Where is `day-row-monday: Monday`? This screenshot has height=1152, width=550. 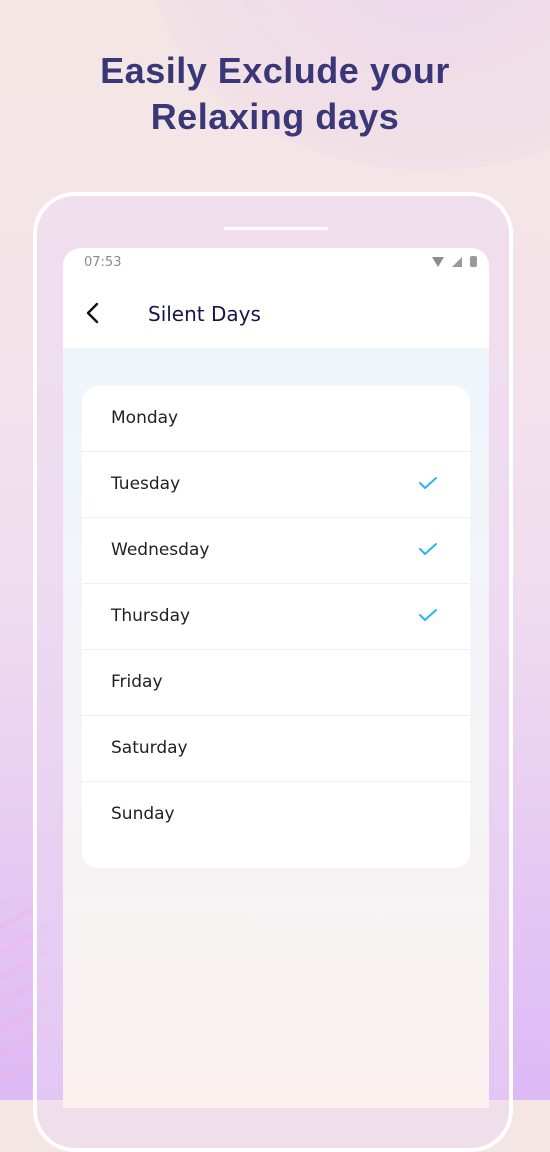 day-row-monday: Monday is located at coordinates (276, 419).